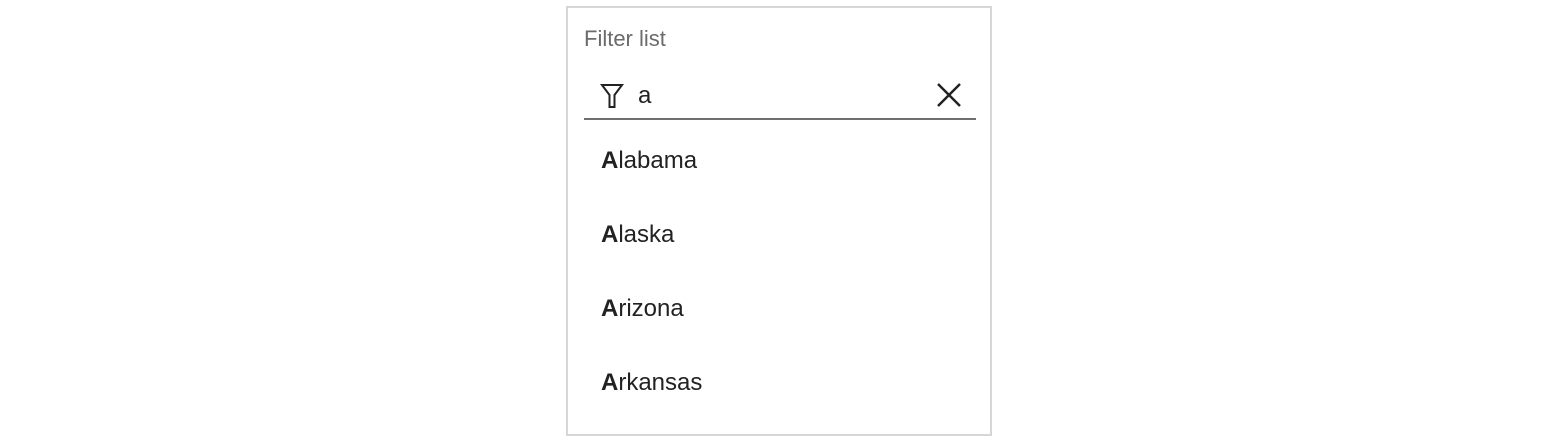 The image size is (1560, 444). I want to click on filter-list-label: Filter list, so click(625, 38).